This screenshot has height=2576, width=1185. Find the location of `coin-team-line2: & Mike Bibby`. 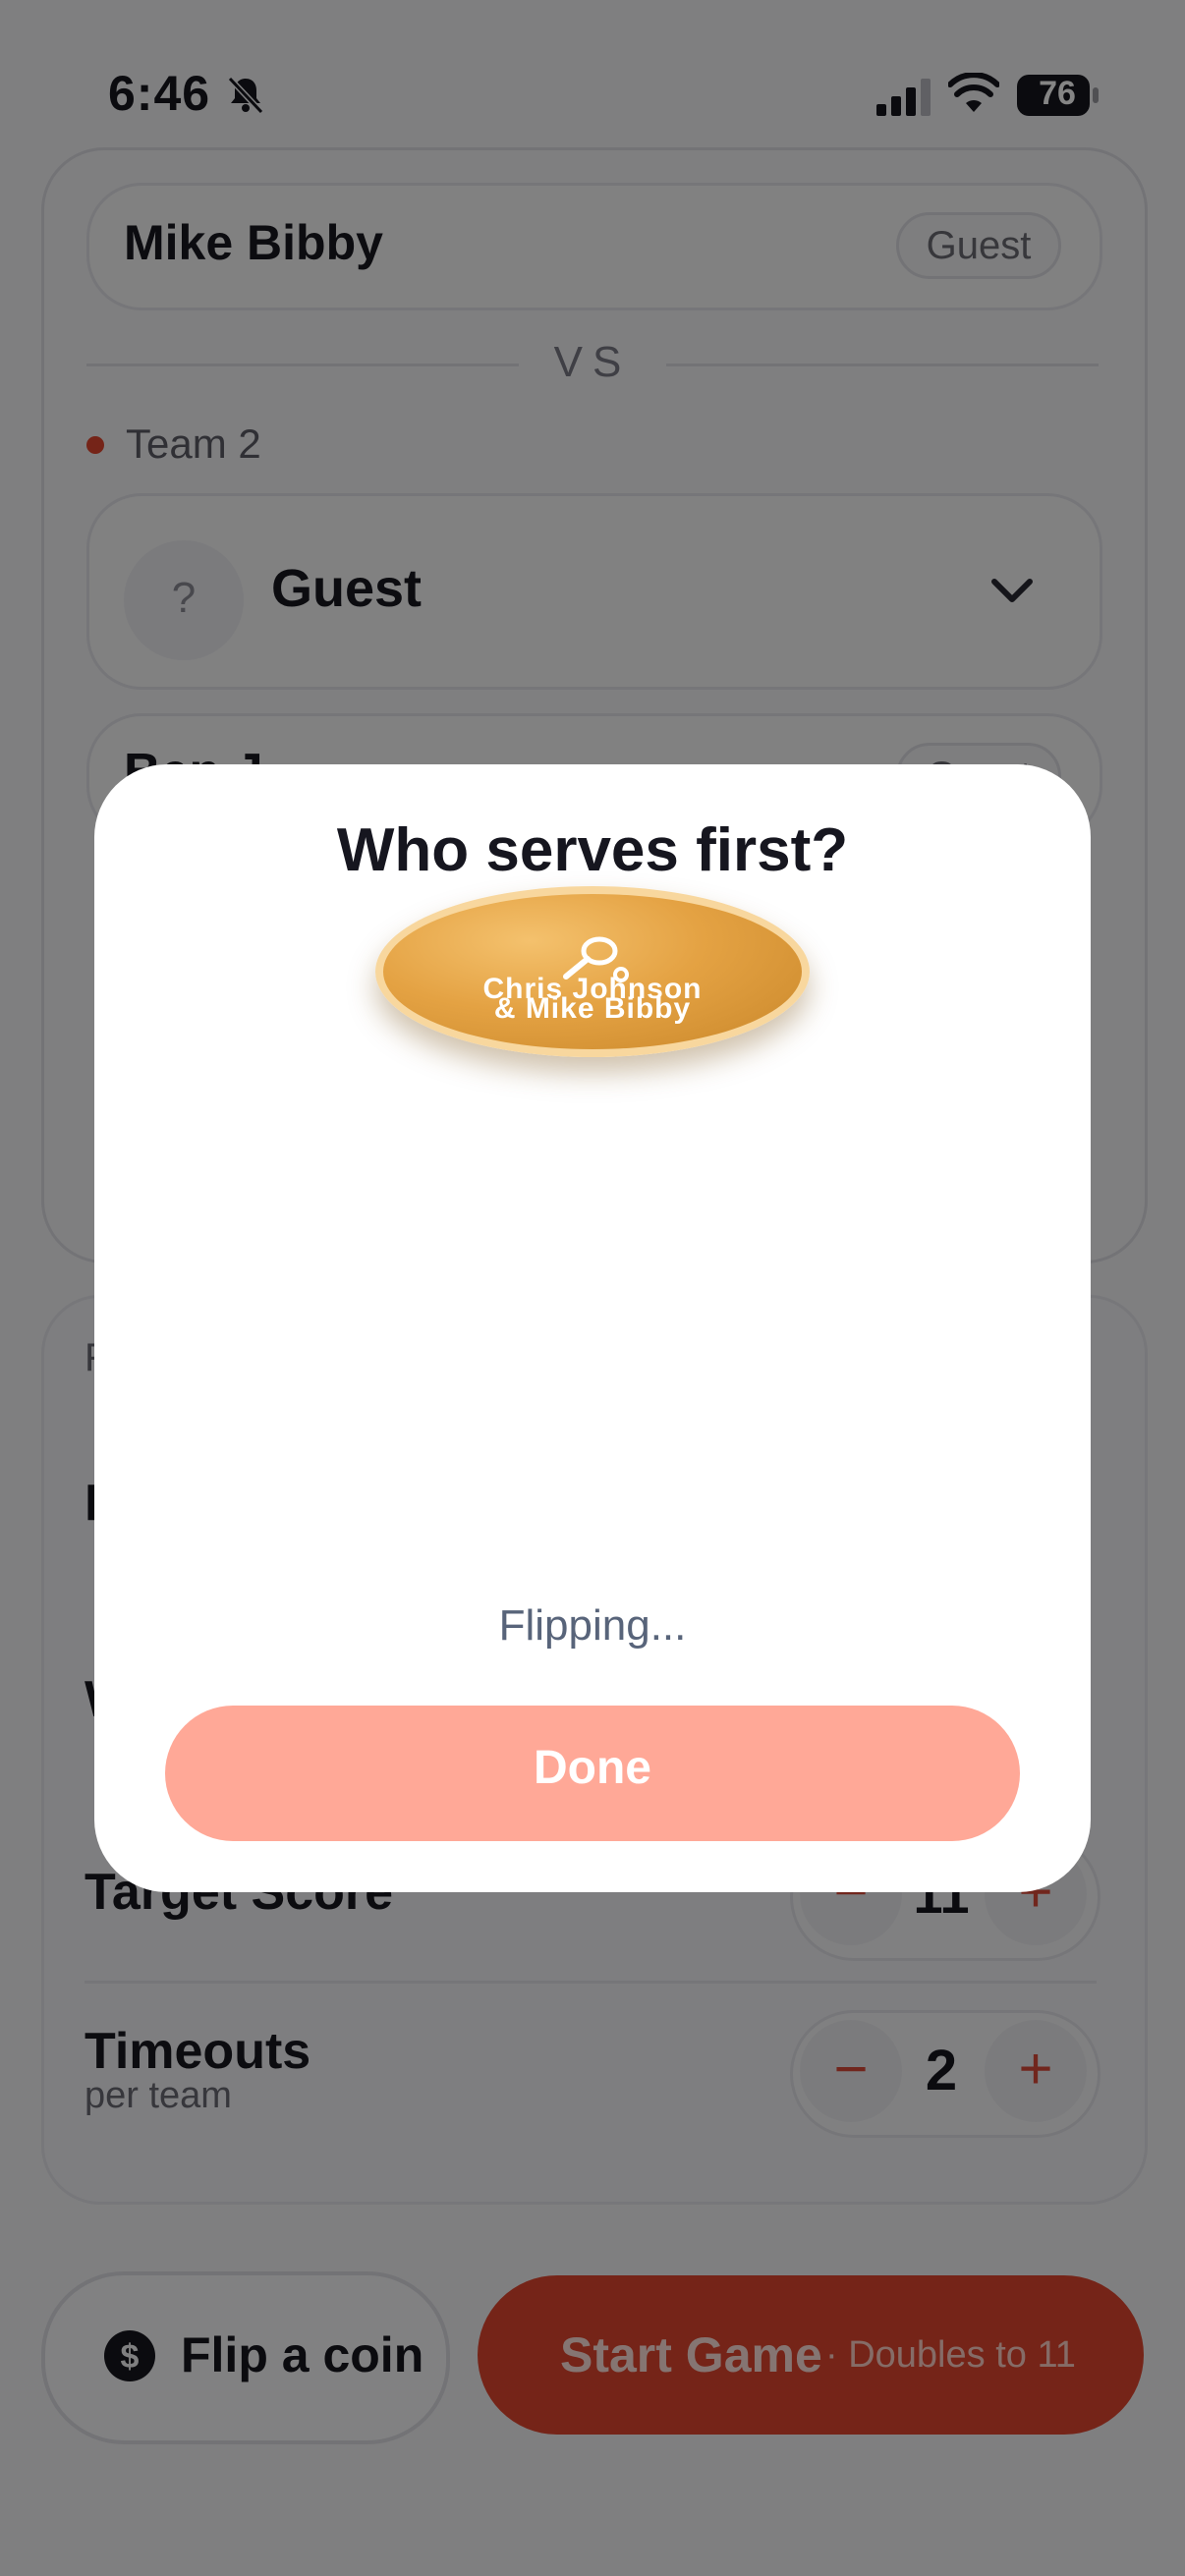

coin-team-line2: & Mike Bibby is located at coordinates (592, 1008).